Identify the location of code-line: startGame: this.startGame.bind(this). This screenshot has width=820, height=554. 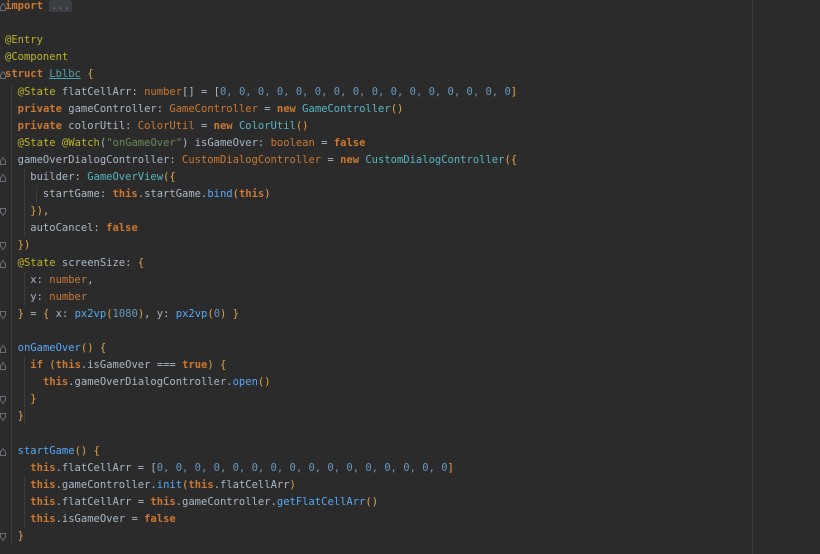
(138, 194).